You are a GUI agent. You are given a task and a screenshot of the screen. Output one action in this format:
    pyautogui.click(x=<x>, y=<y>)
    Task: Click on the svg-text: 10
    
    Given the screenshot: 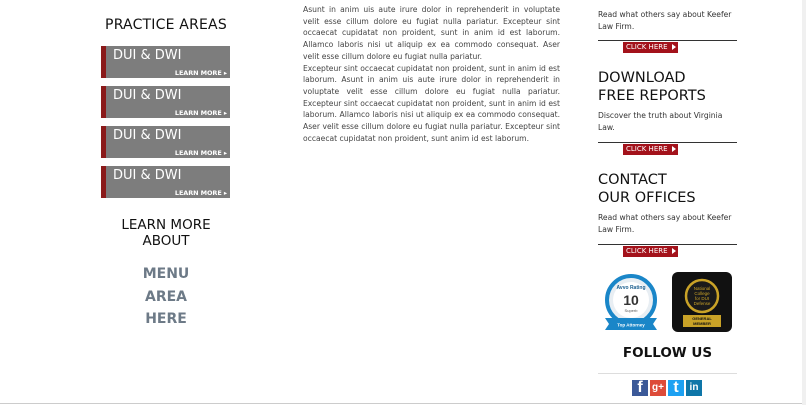 What is the action you would take?
    pyautogui.click(x=631, y=300)
    